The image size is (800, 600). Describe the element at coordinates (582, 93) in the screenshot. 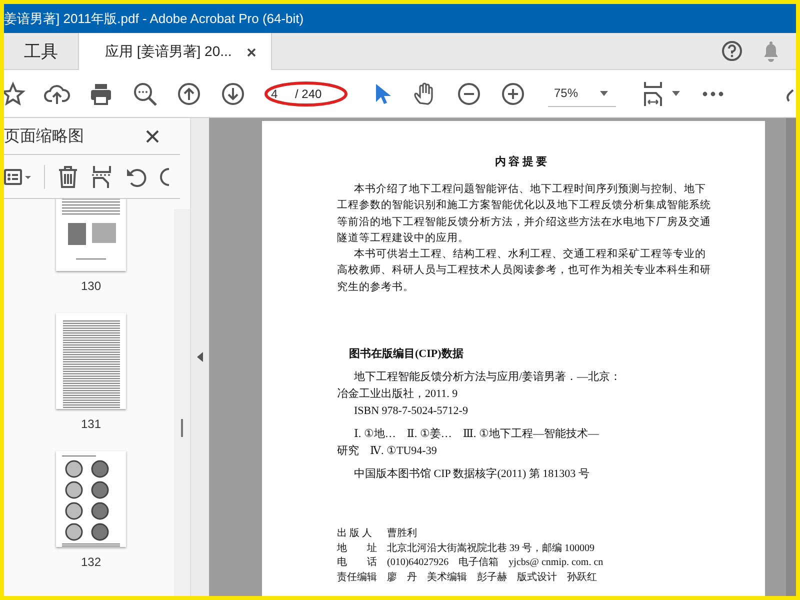

I see `zoom-dropdown: 75%` at that location.